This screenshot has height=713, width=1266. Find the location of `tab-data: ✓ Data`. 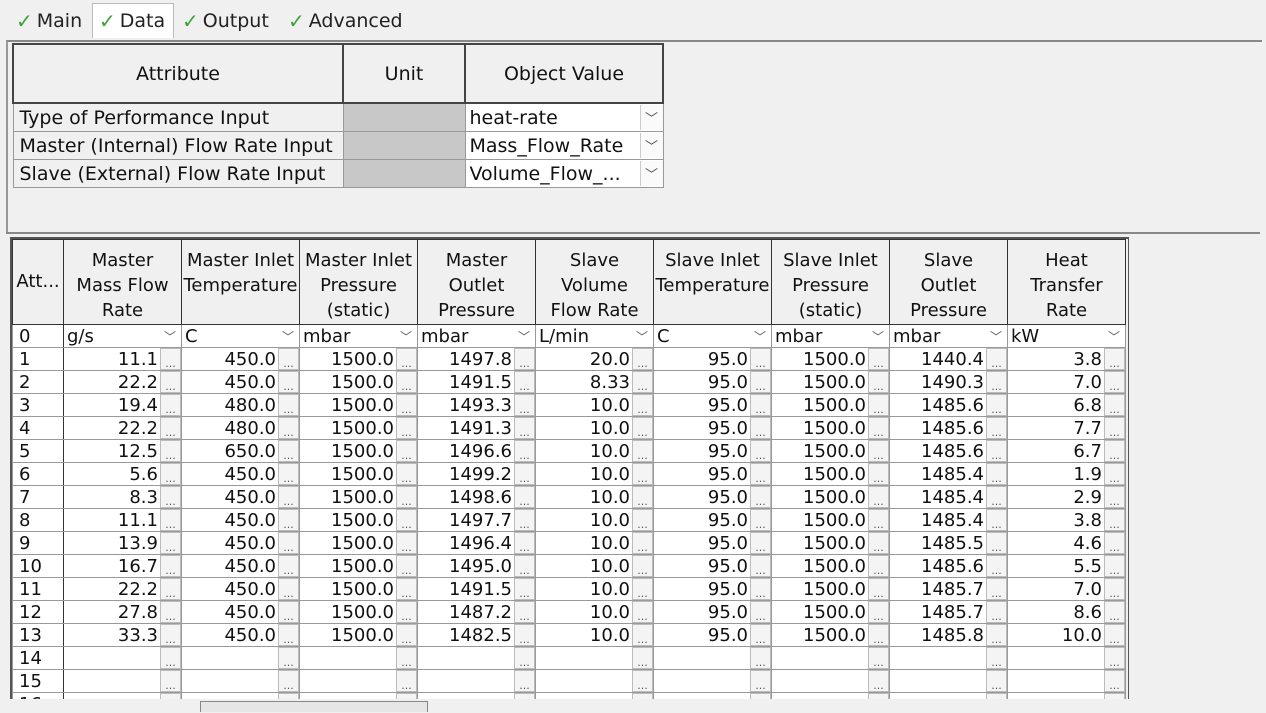

tab-data: ✓ Data is located at coordinates (133, 20).